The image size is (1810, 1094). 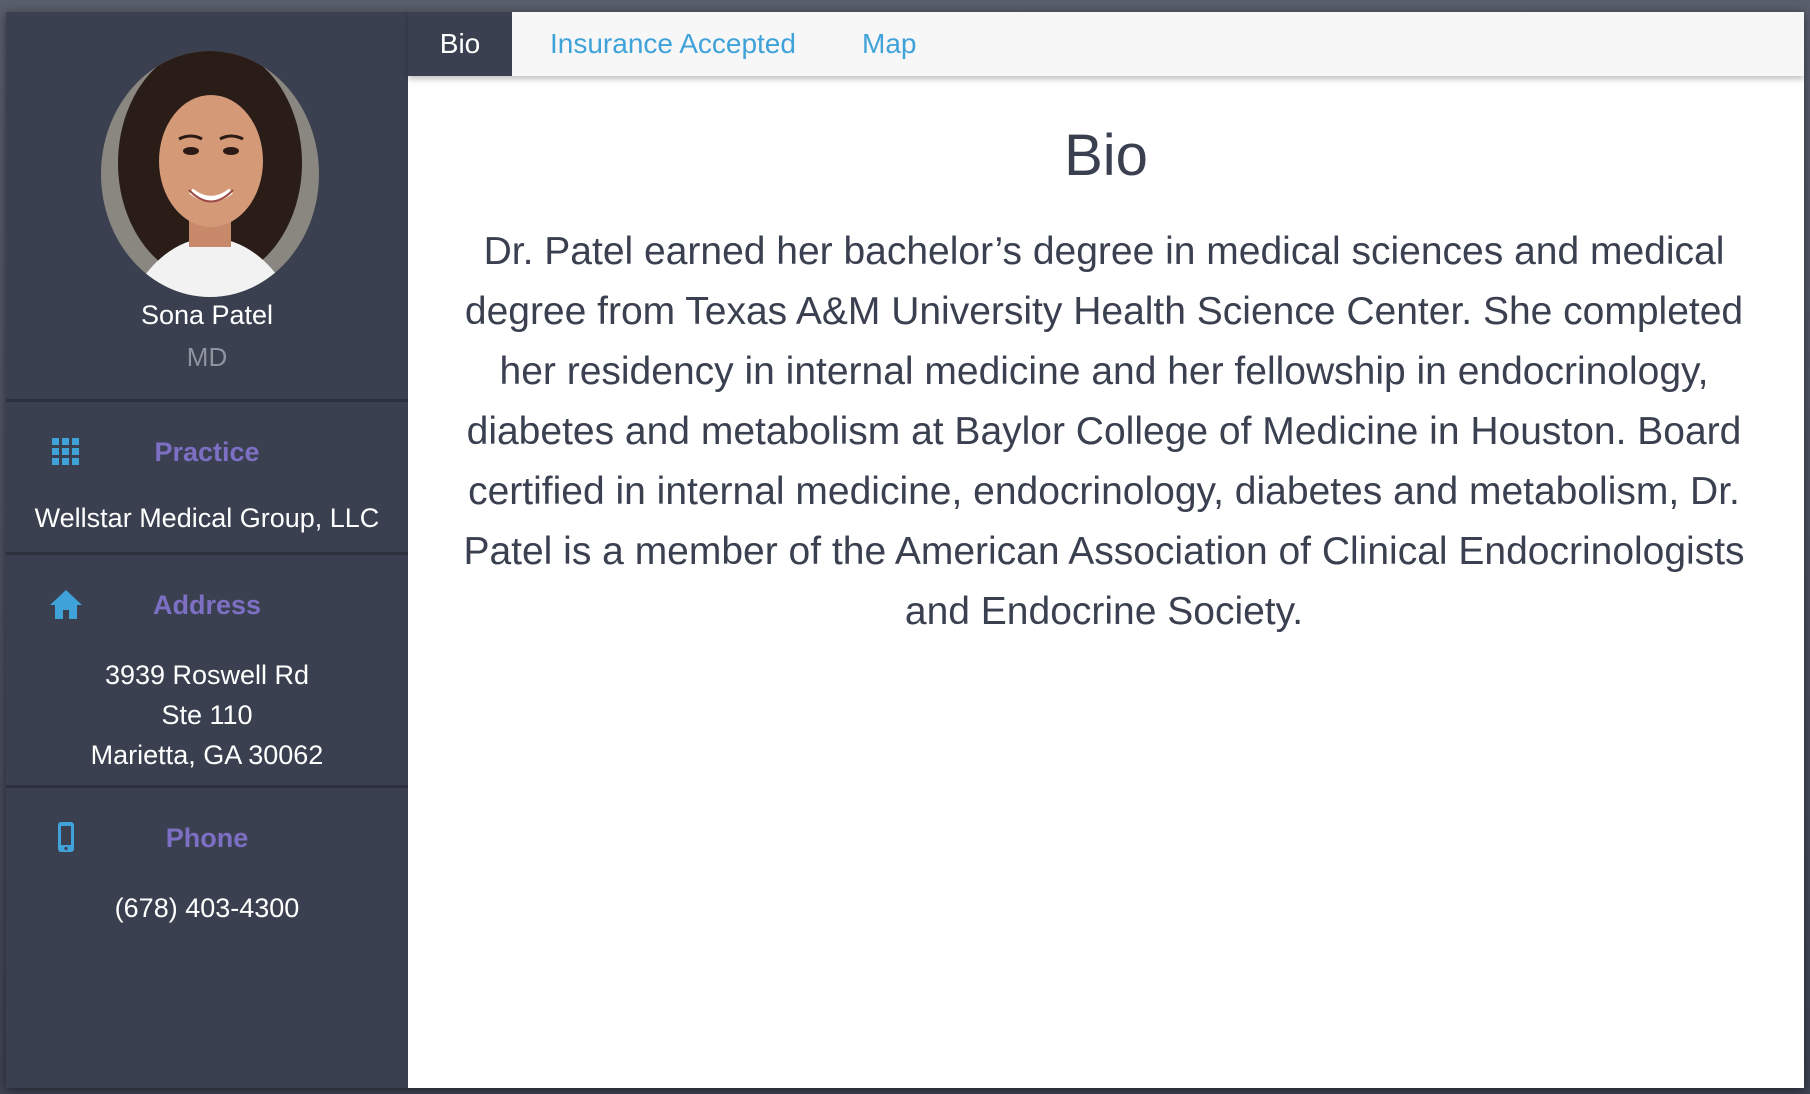 I want to click on practice-heading: Practice, so click(x=207, y=452).